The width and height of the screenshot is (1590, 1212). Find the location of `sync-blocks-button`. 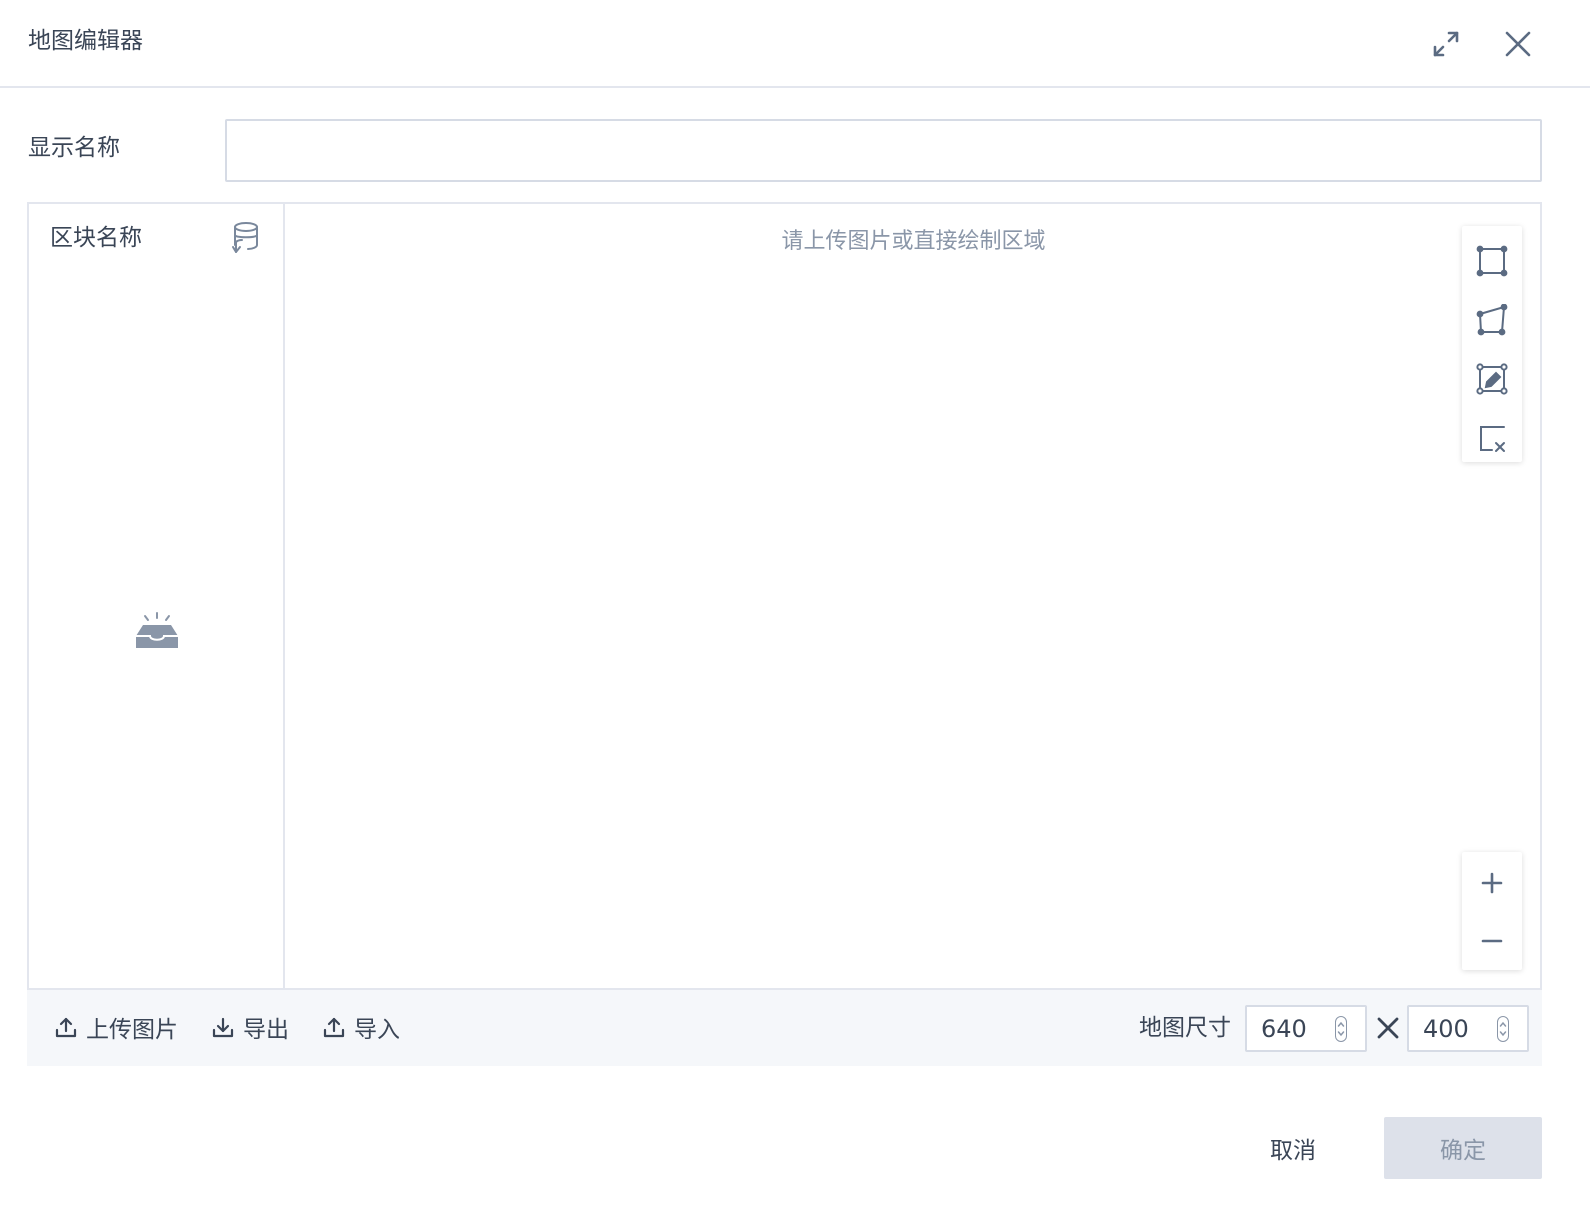

sync-blocks-button is located at coordinates (245, 238).